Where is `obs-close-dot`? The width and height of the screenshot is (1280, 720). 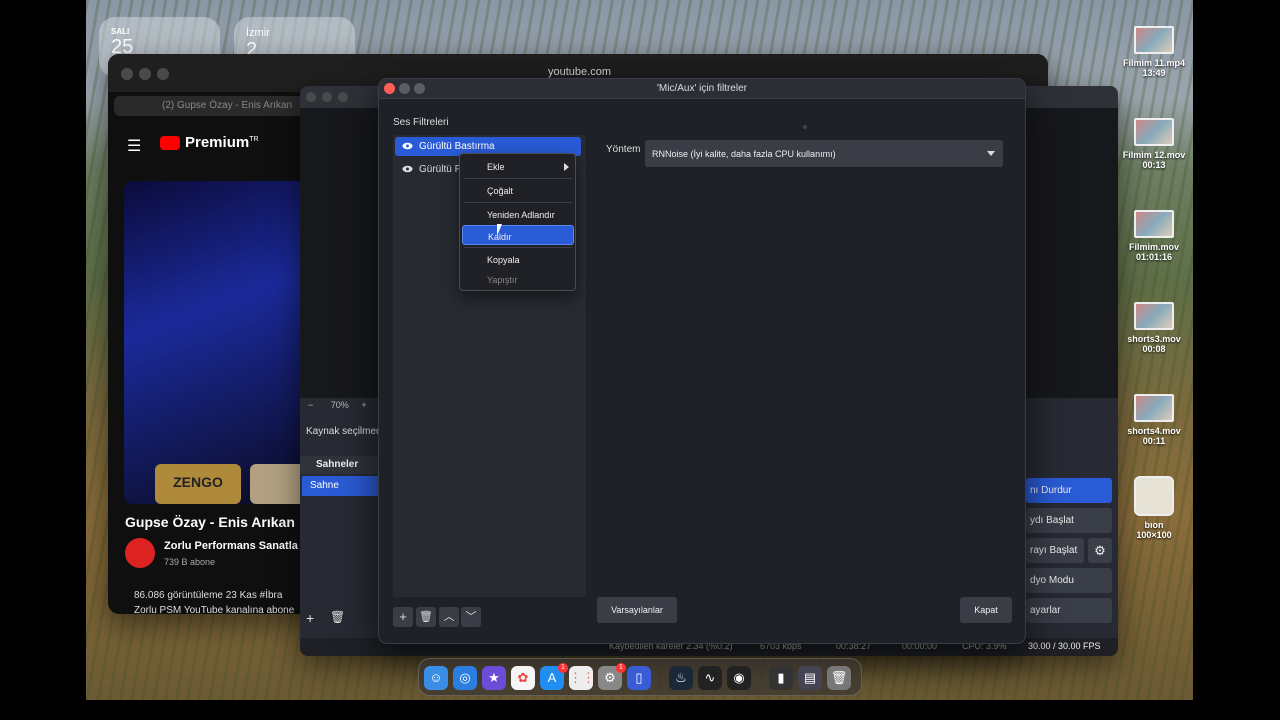
obs-close-dot is located at coordinates (311, 97).